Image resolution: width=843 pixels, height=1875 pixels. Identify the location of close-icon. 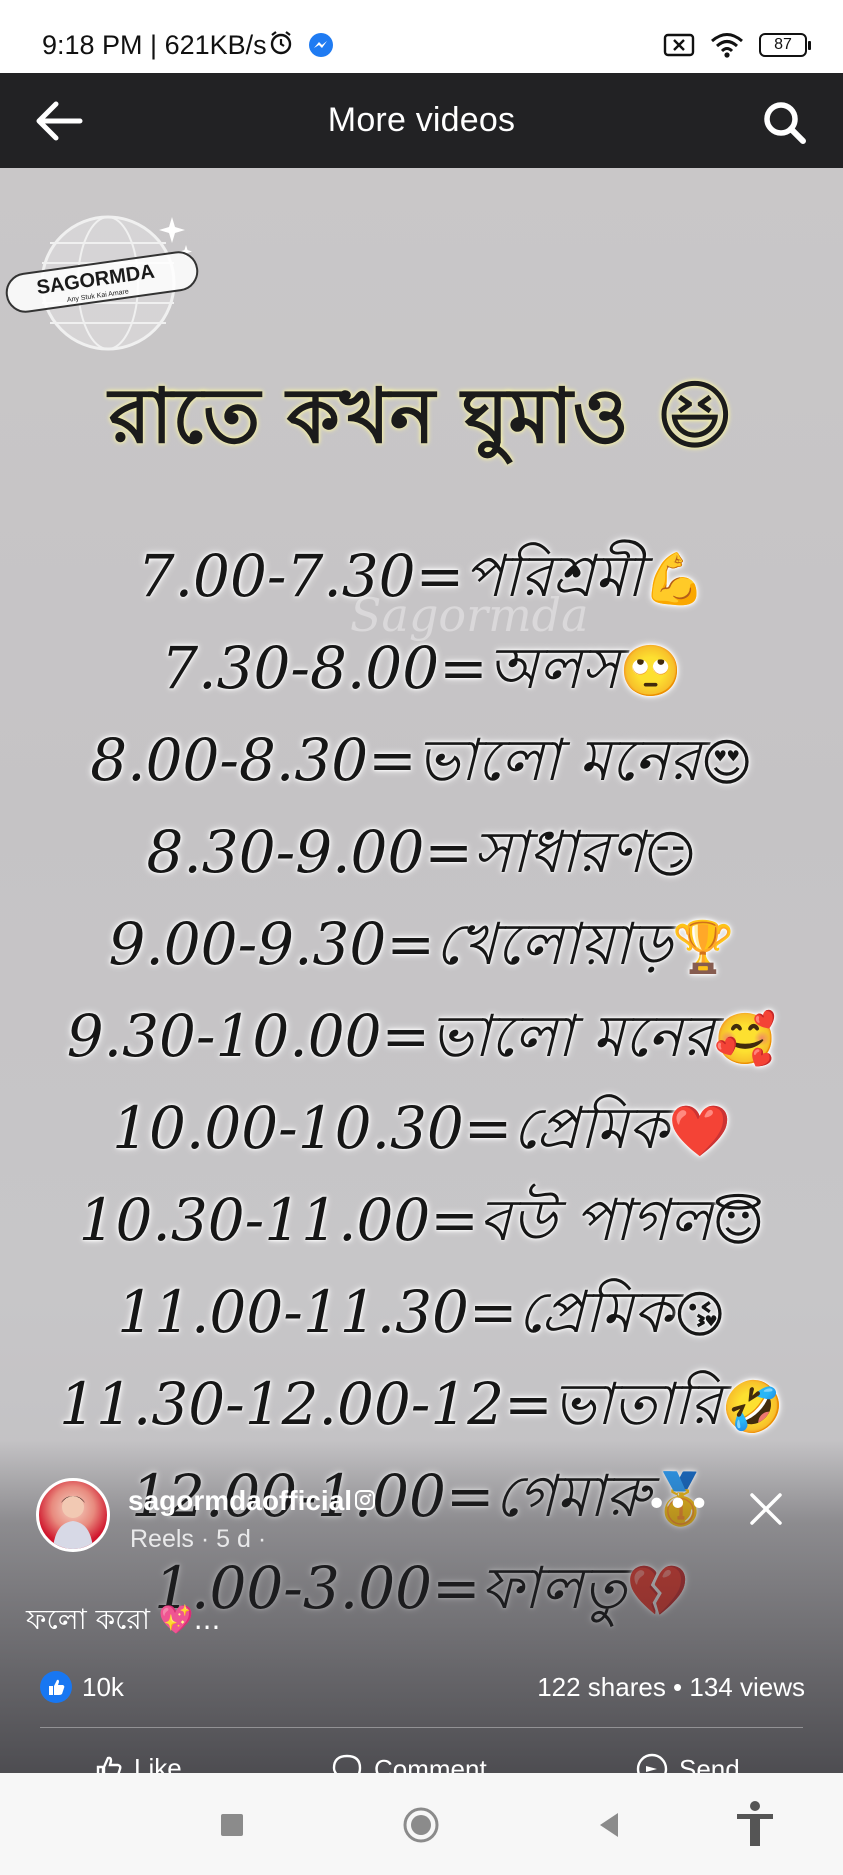
(766, 1509).